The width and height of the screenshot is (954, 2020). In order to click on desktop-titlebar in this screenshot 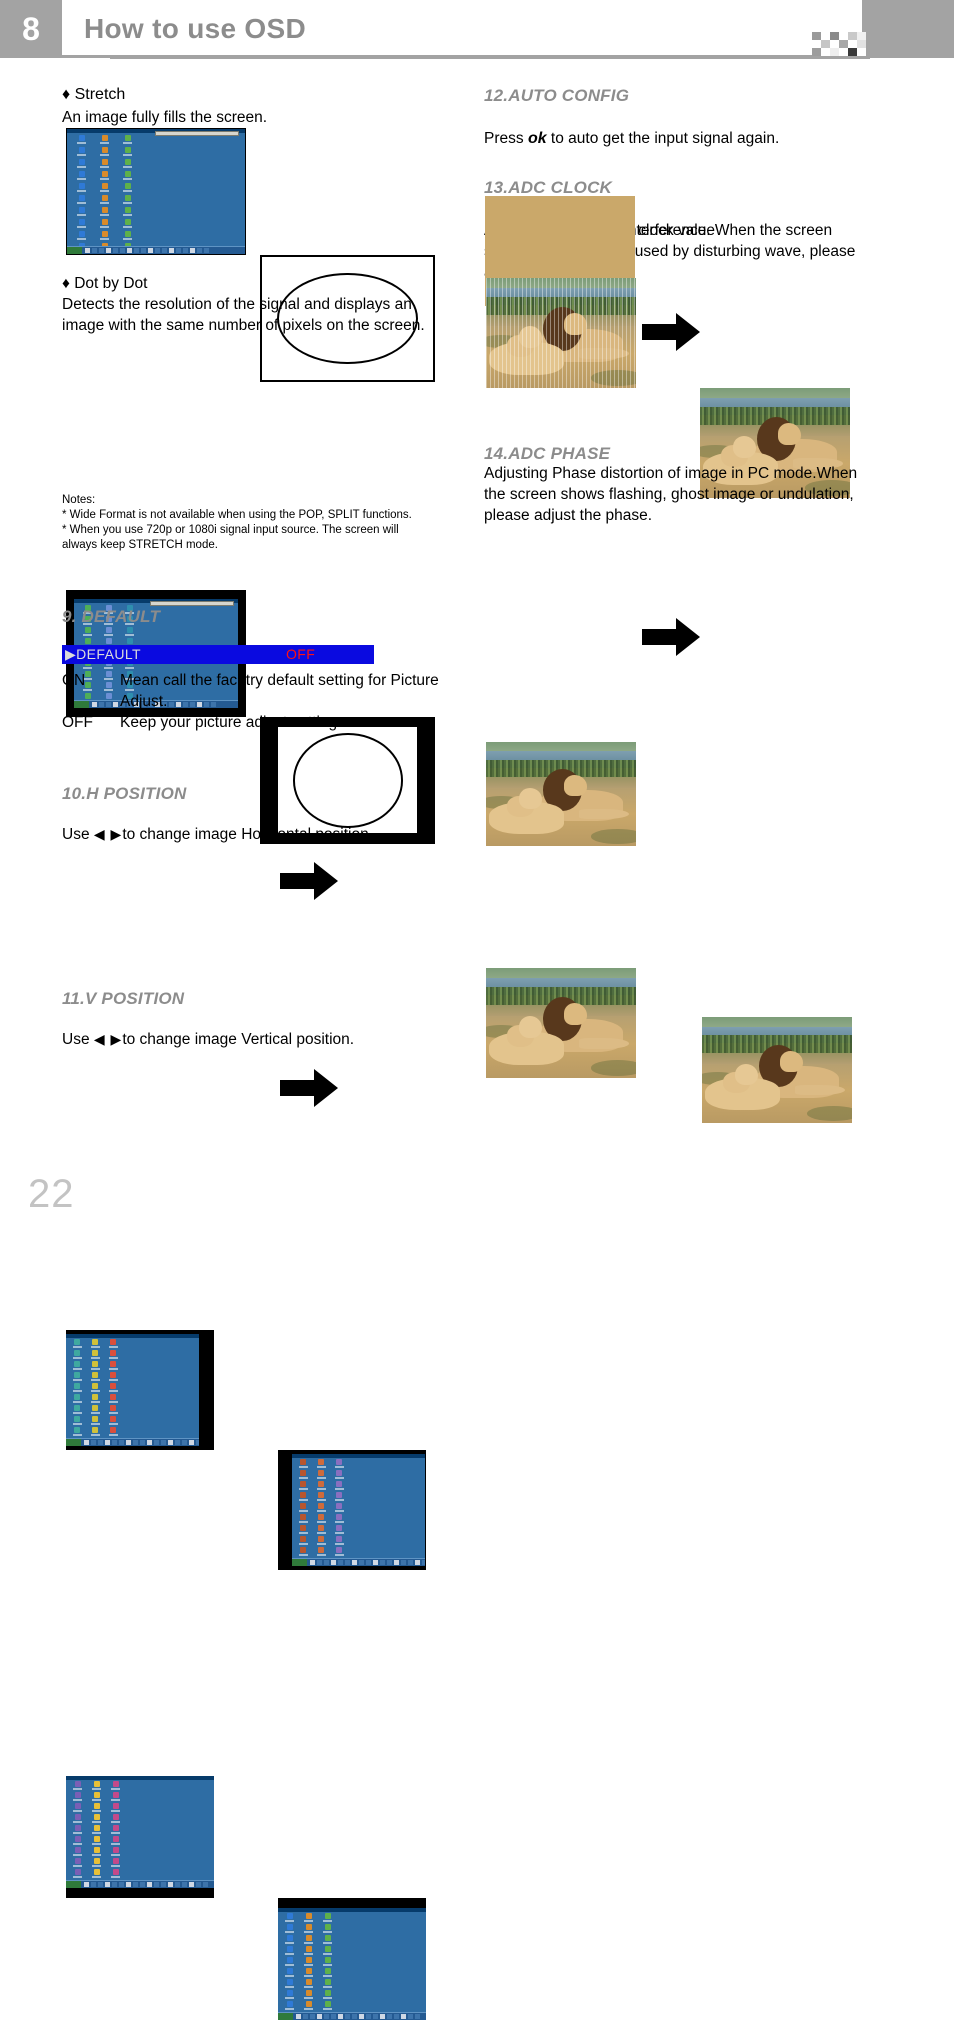, I will do `click(358, 1456)`.